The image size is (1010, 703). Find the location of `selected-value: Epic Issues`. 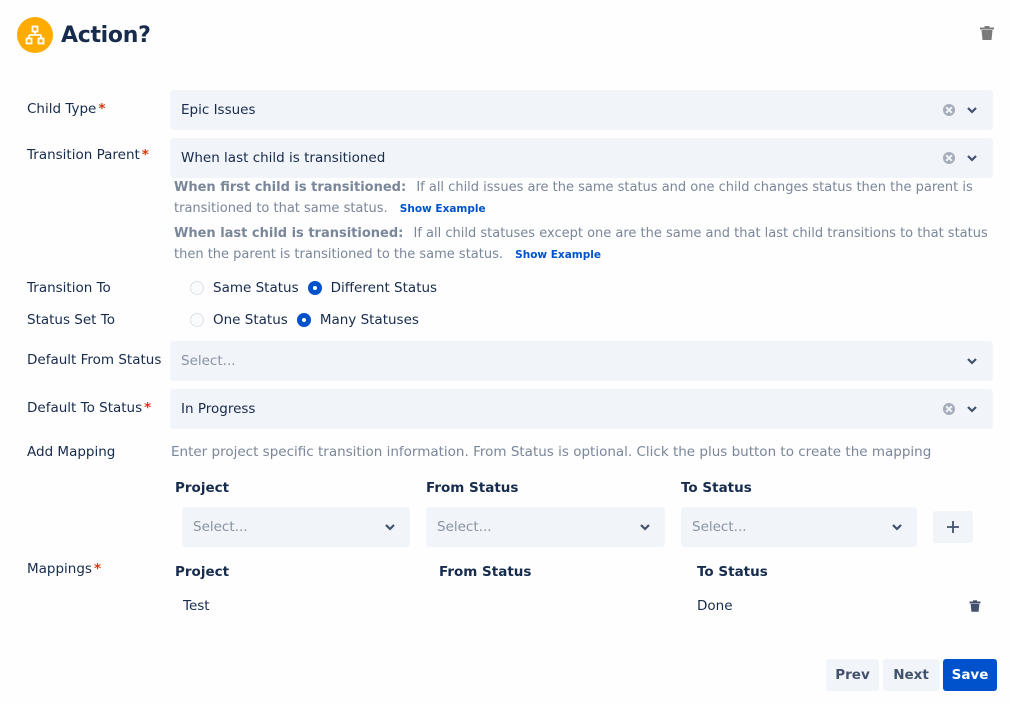

selected-value: Epic Issues is located at coordinates (218, 110).